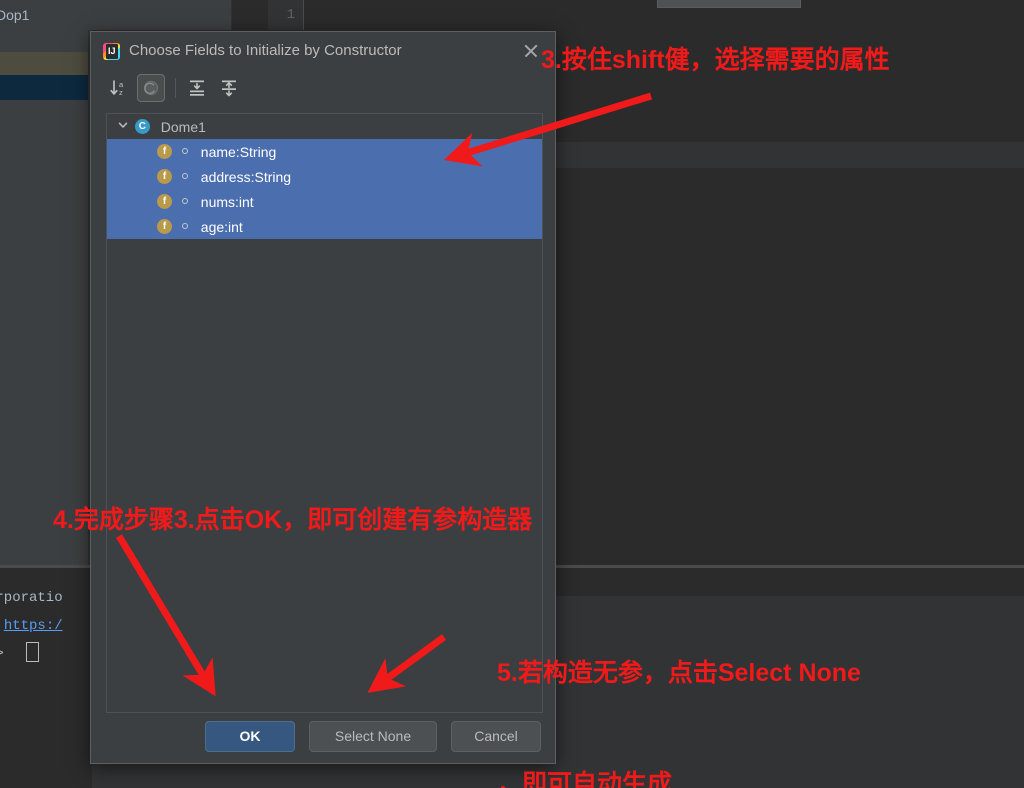  I want to click on background-popup-tab, so click(729, 4).